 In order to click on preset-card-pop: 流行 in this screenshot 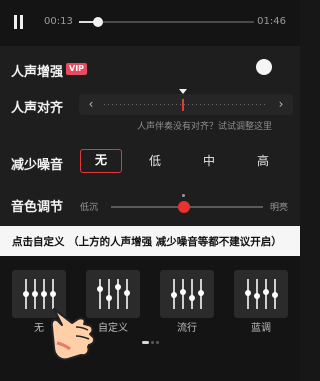, I will do `click(187, 302)`.